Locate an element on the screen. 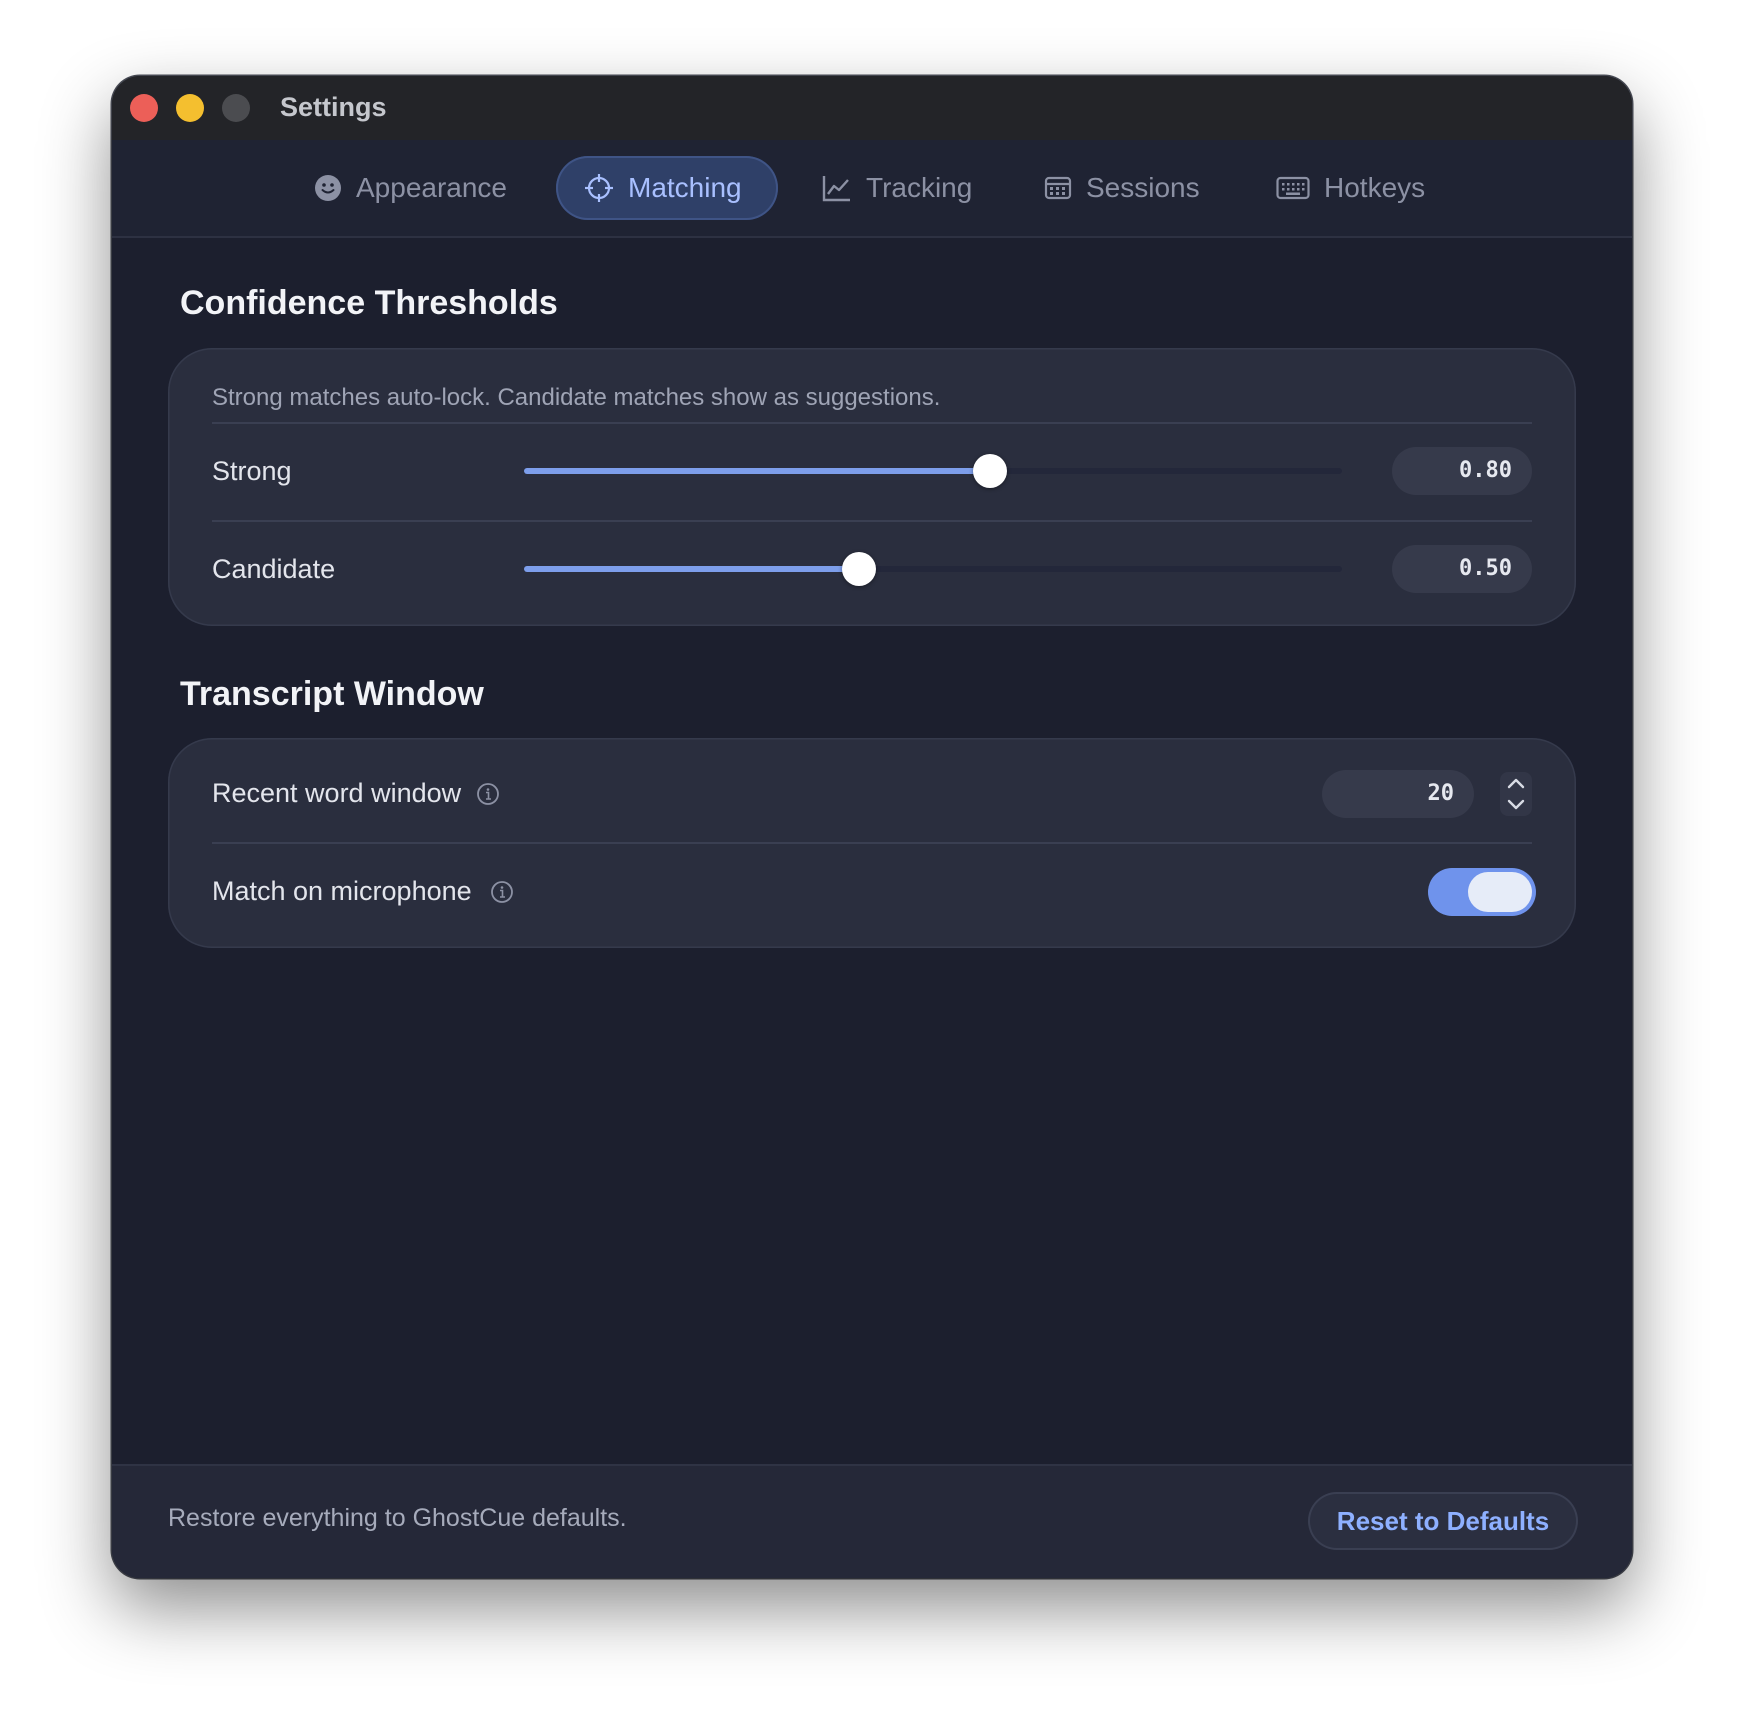  stepper-arrows-icon is located at coordinates (1516, 794).